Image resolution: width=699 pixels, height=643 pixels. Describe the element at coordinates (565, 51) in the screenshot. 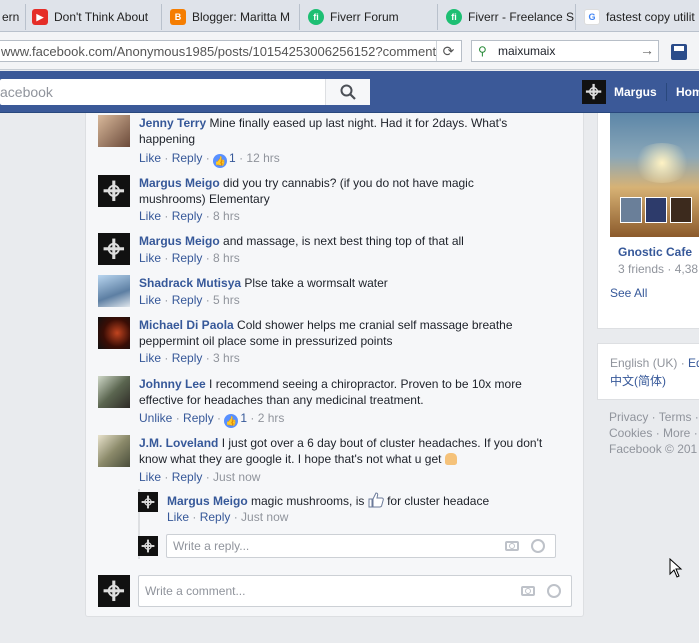

I see `browser-search-input: ⚲ maixumaix →` at that location.